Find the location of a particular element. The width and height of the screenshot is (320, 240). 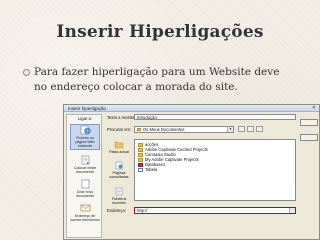

browse-file-icon is located at coordinates (259, 129).